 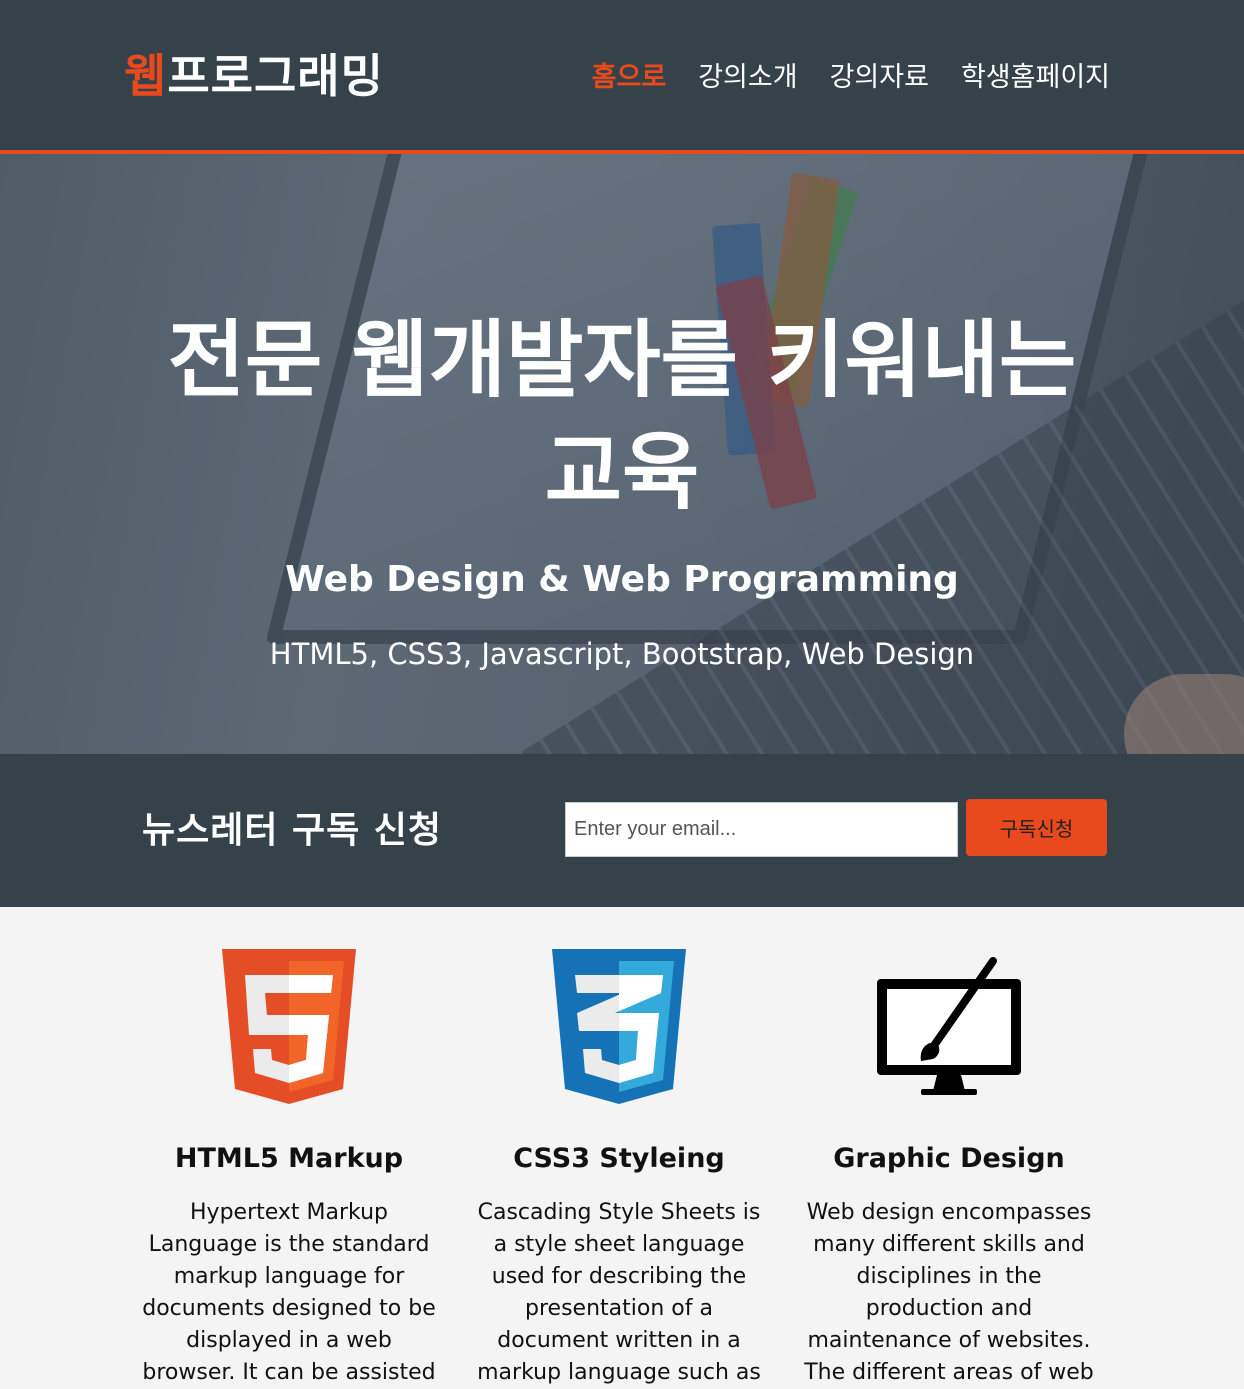 What do you see at coordinates (949, 1158) in the screenshot?
I see `feature-title: Graphic Design` at bounding box center [949, 1158].